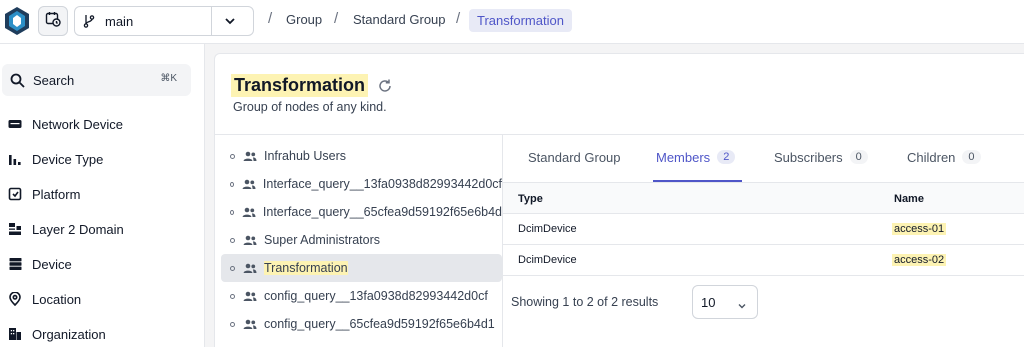 The height and width of the screenshot is (347, 1024). What do you see at coordinates (708, 302) in the screenshot?
I see `page-size-value: 10` at bounding box center [708, 302].